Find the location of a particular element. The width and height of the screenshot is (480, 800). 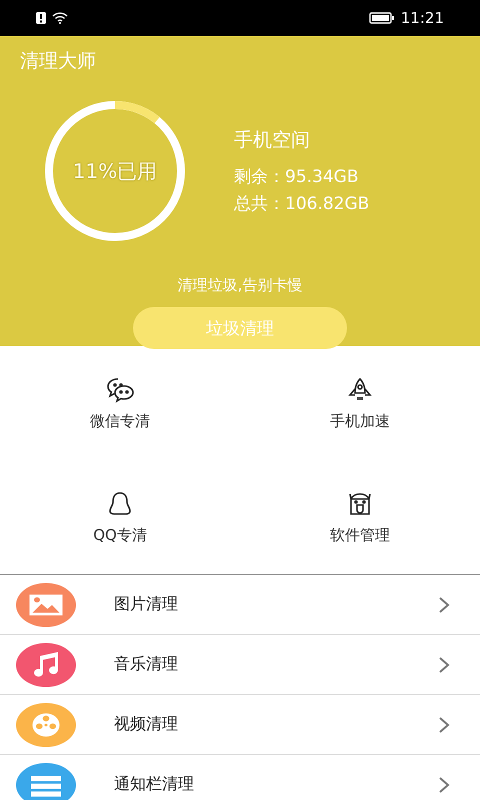

slogan-text: 清理垃圾,告别卡慢 is located at coordinates (240, 285).